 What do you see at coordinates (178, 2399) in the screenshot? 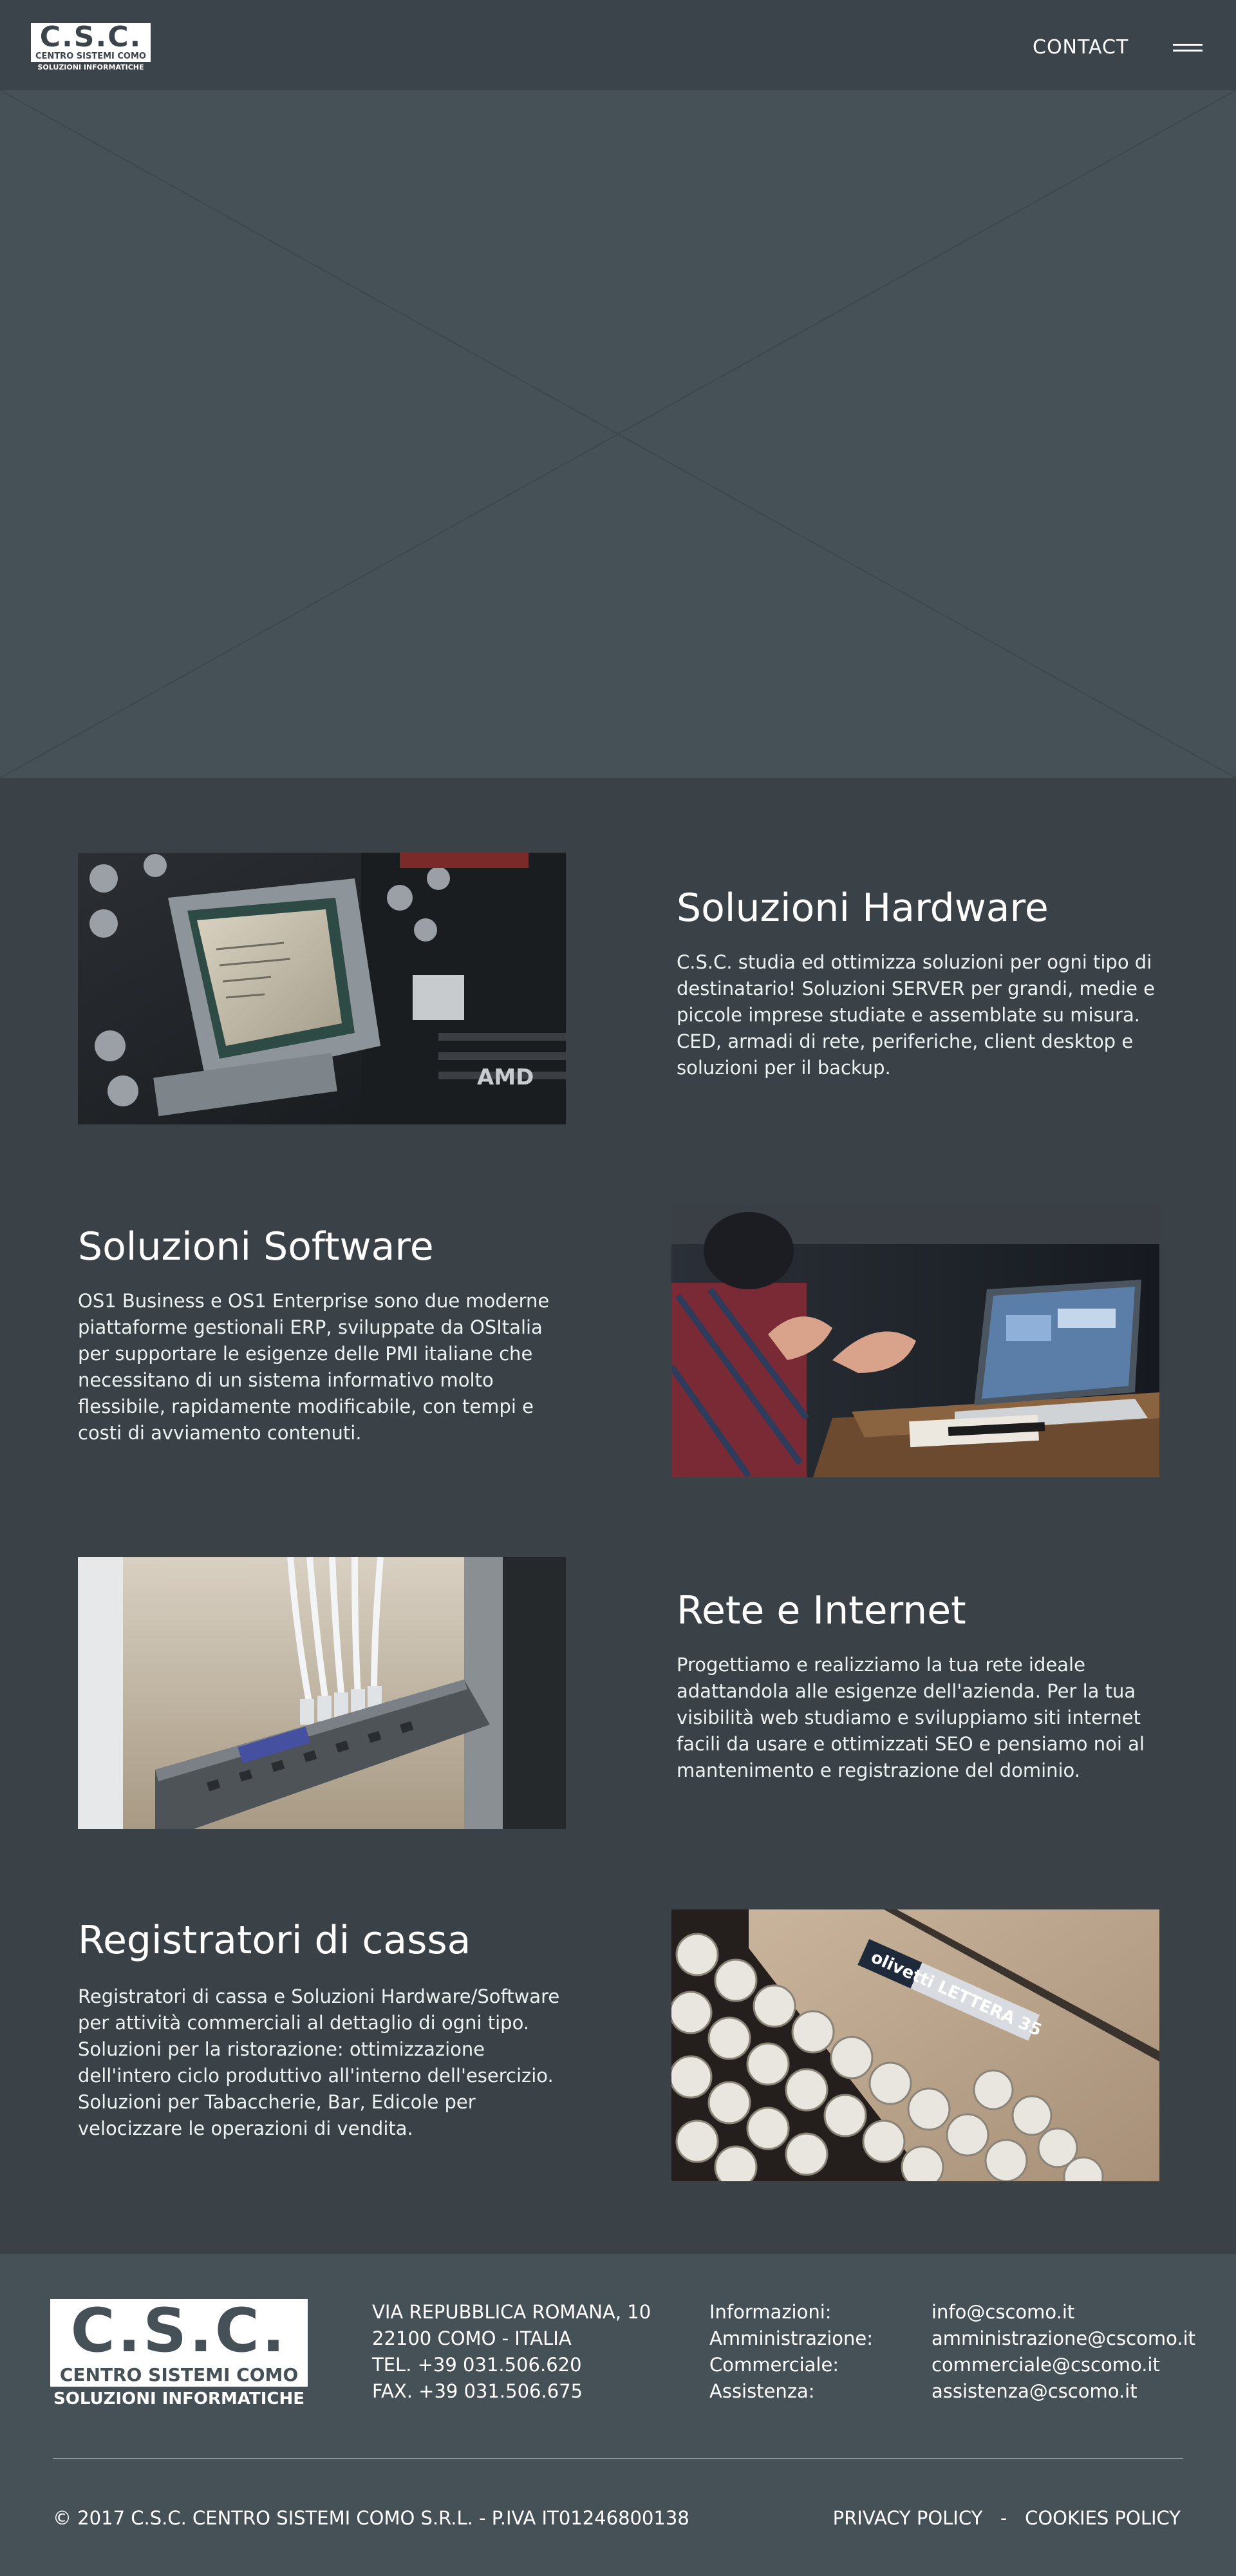
I see `footer-logo-line-2: SOLUZIONI INFORMATICHE` at bounding box center [178, 2399].